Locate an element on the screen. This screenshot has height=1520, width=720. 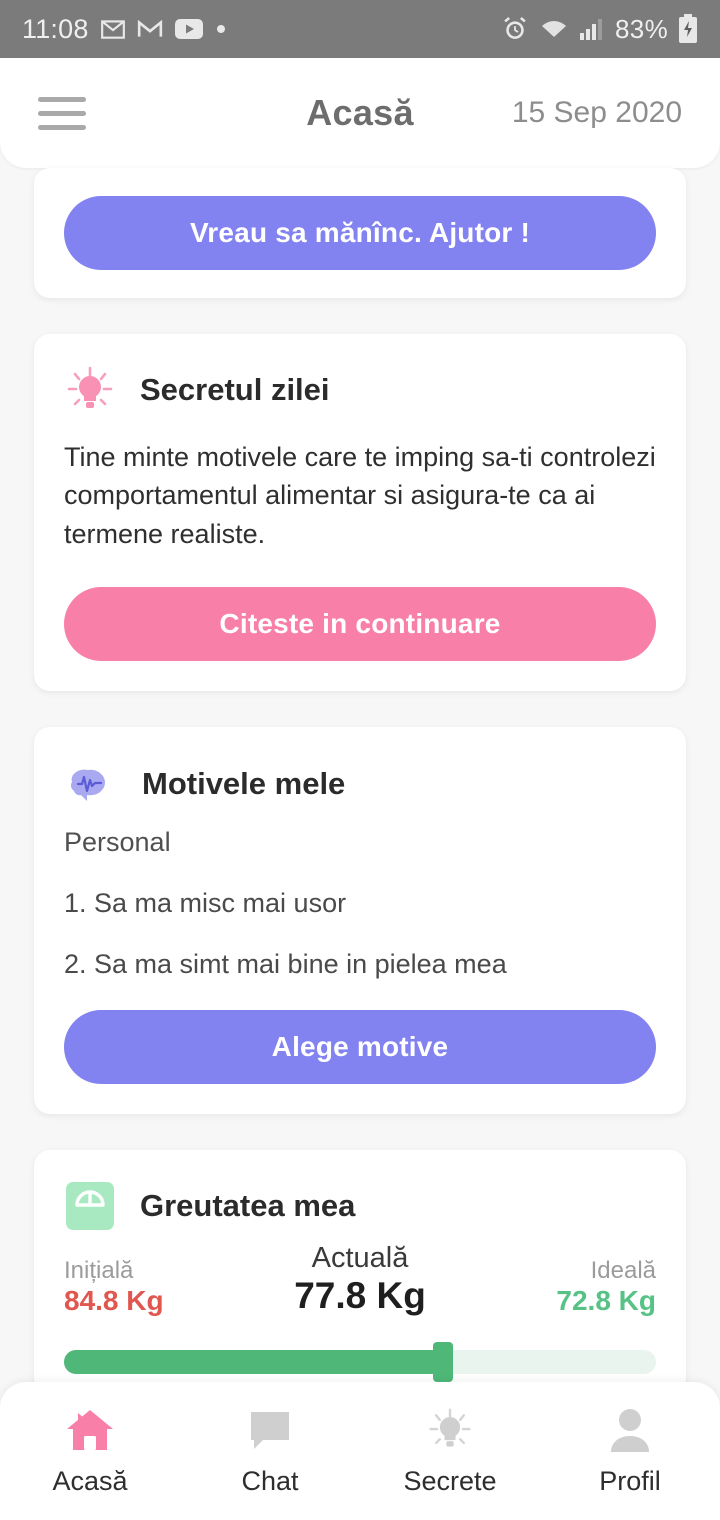
weight-ideal-value: 72.8 Kg is located at coordinates (606, 1300).